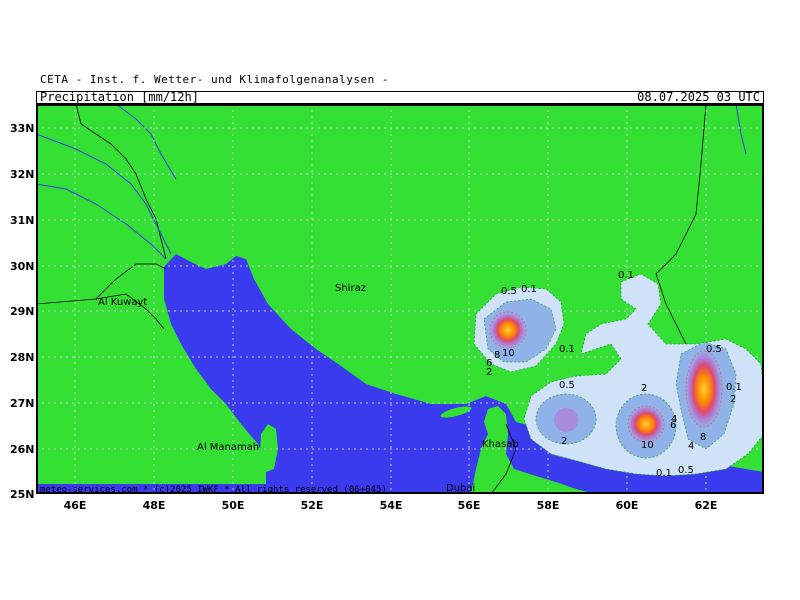 This screenshot has width=800, height=600. I want to click on lon-label: 56E, so click(469, 505).